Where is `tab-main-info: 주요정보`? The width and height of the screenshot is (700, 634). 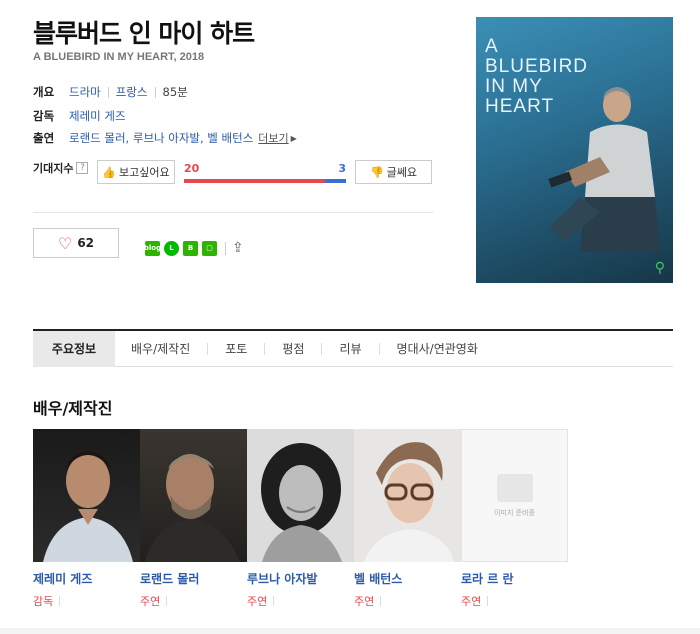
tab-main-info: 주요정보 is located at coordinates (74, 348).